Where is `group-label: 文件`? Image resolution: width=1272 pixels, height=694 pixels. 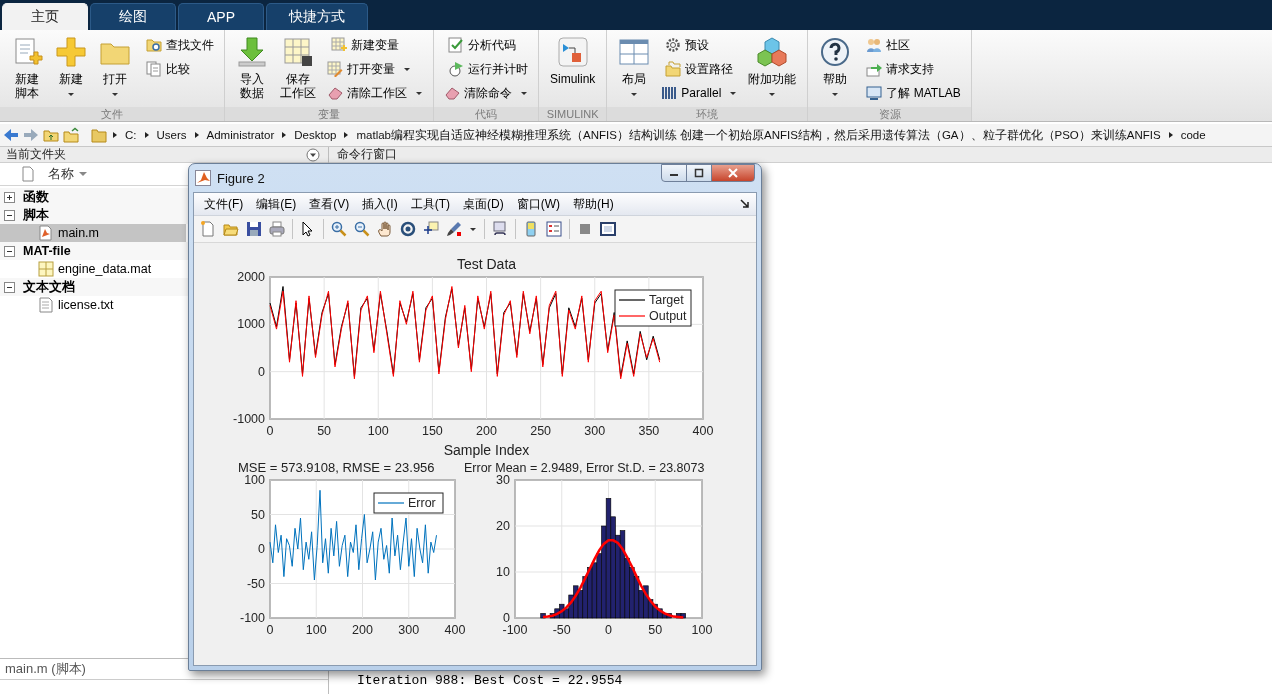
group-label: 文件 is located at coordinates (112, 114).